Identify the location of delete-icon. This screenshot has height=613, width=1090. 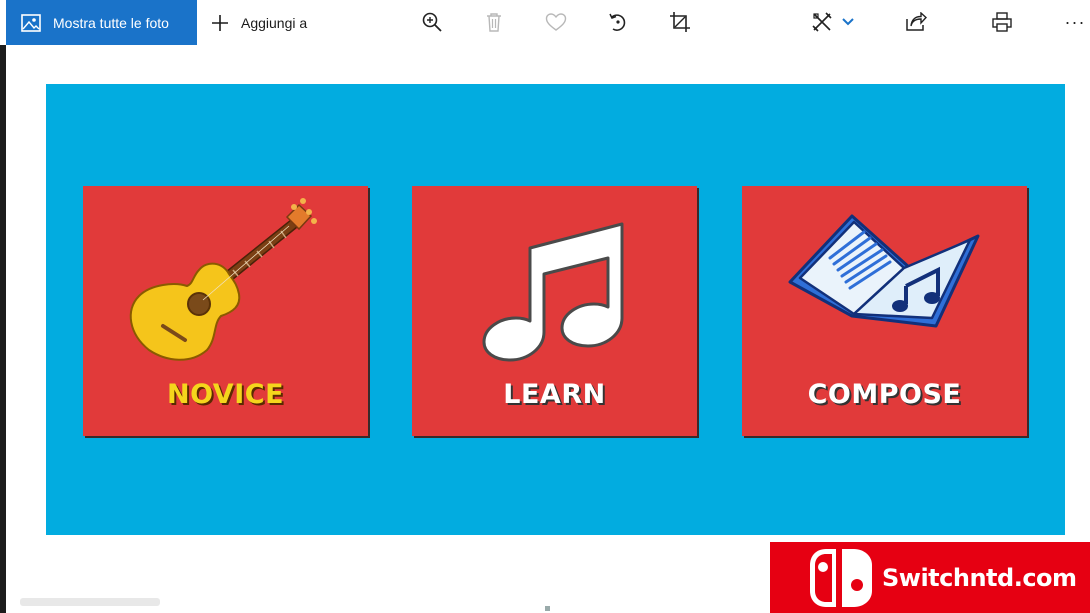
(494, 22).